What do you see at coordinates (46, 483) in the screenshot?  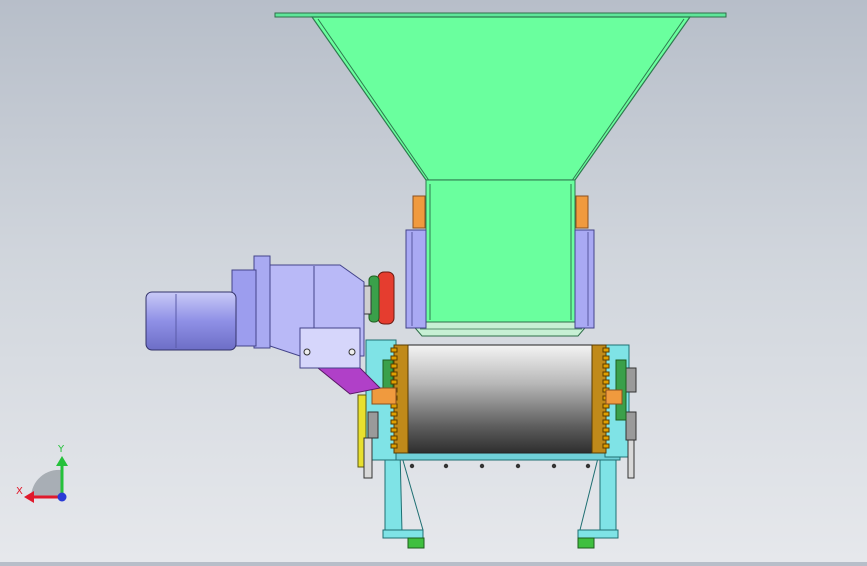 I see `triad-plane` at bounding box center [46, 483].